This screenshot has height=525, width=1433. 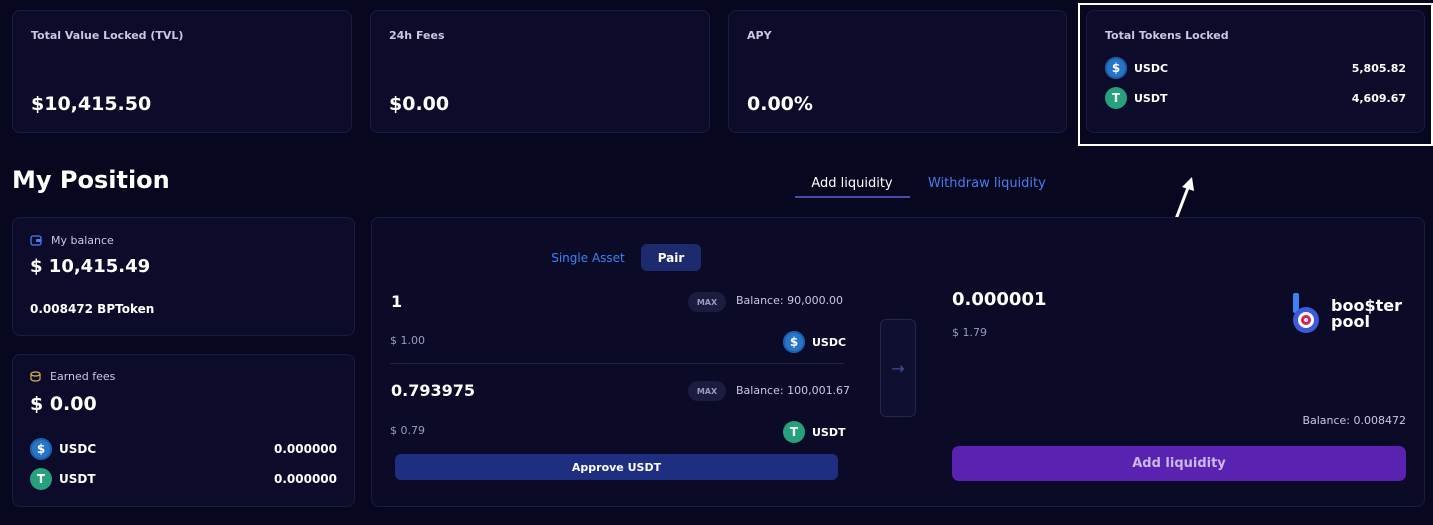 I want to click on balance-usdt: Balance: 100,001.67, so click(x=793, y=390).